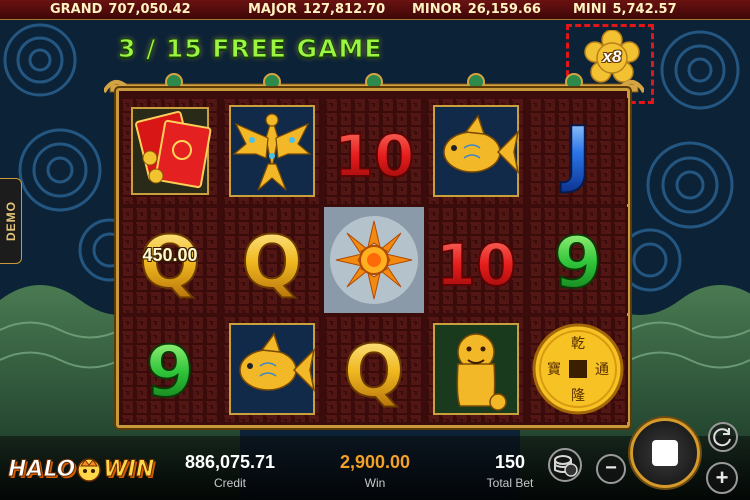 This screenshot has width=750, height=500. Describe the element at coordinates (41, 469) in the screenshot. I see `logo-text-left: HALO` at that location.